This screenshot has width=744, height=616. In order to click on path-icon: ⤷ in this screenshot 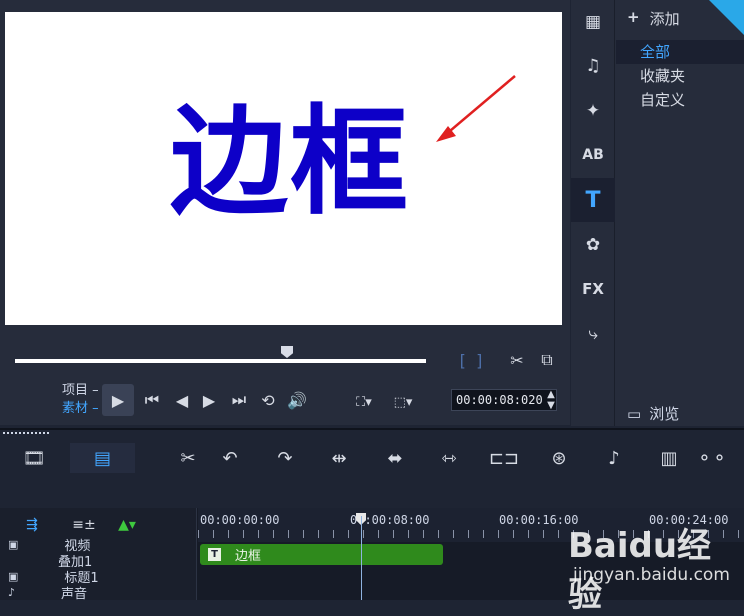, I will do `click(593, 334)`.